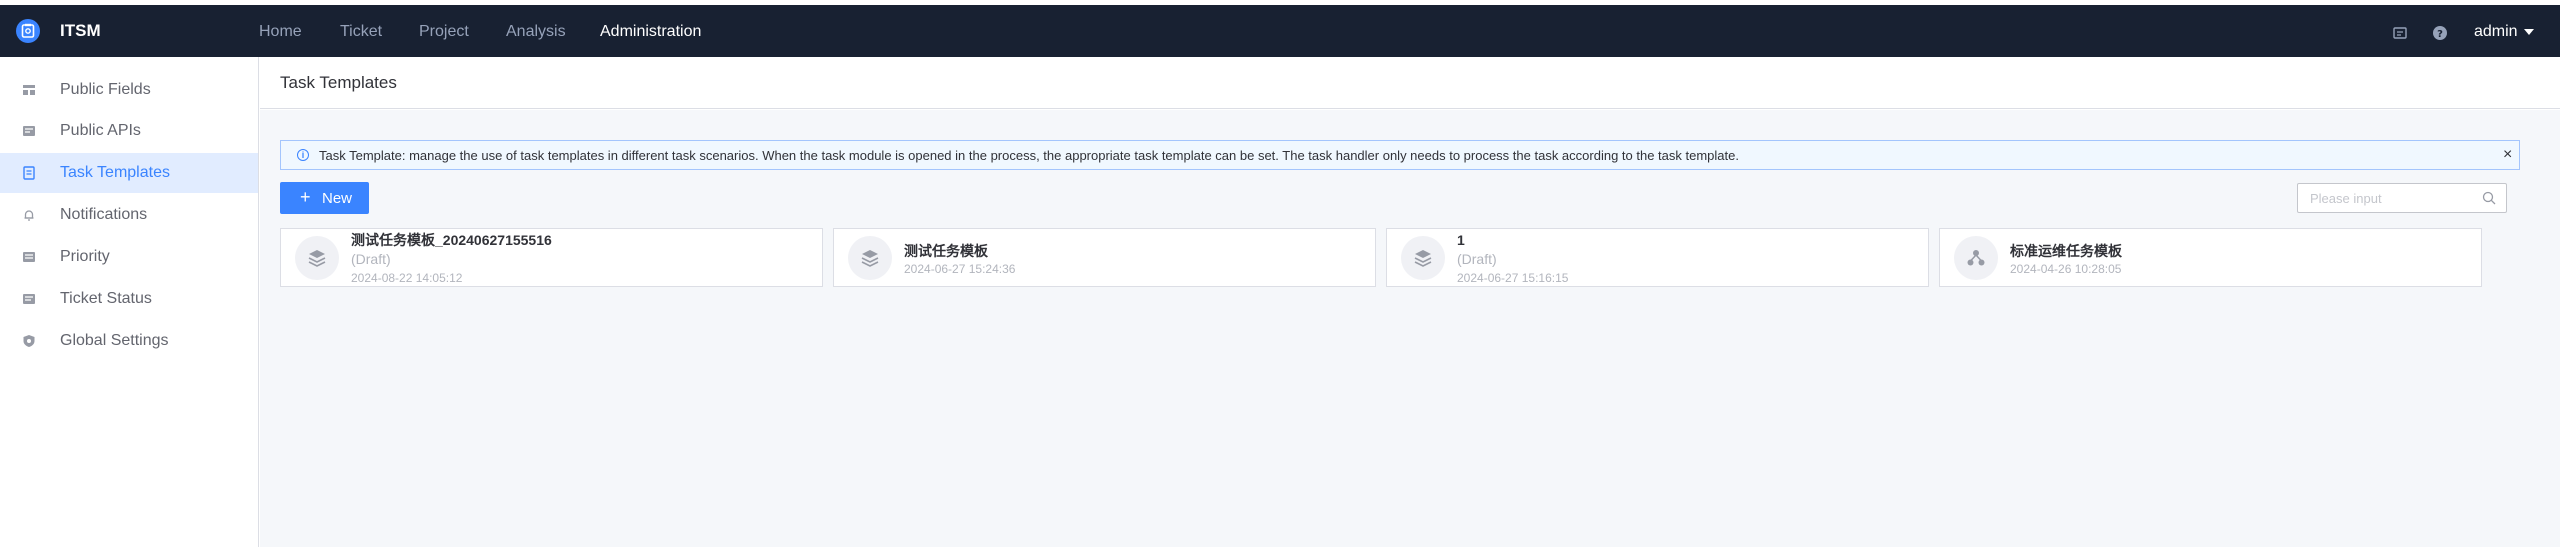 The width and height of the screenshot is (2560, 547). I want to click on sidebar-item-task-templates: Task Templates, so click(129, 173).